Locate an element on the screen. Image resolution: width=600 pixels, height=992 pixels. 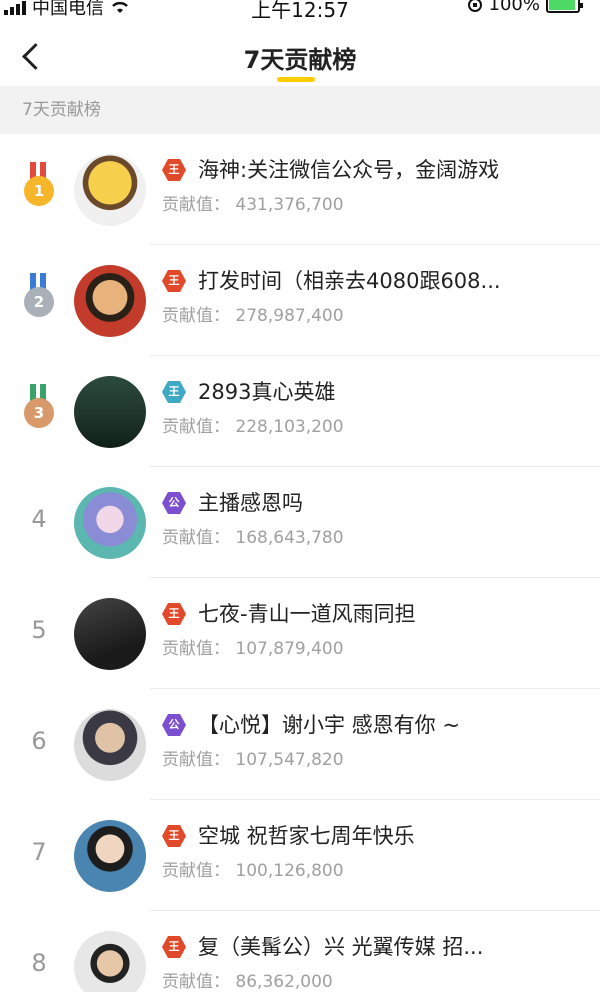
user-name: 海神:关注微信公众号，金阔游戏 is located at coordinates (349, 170).